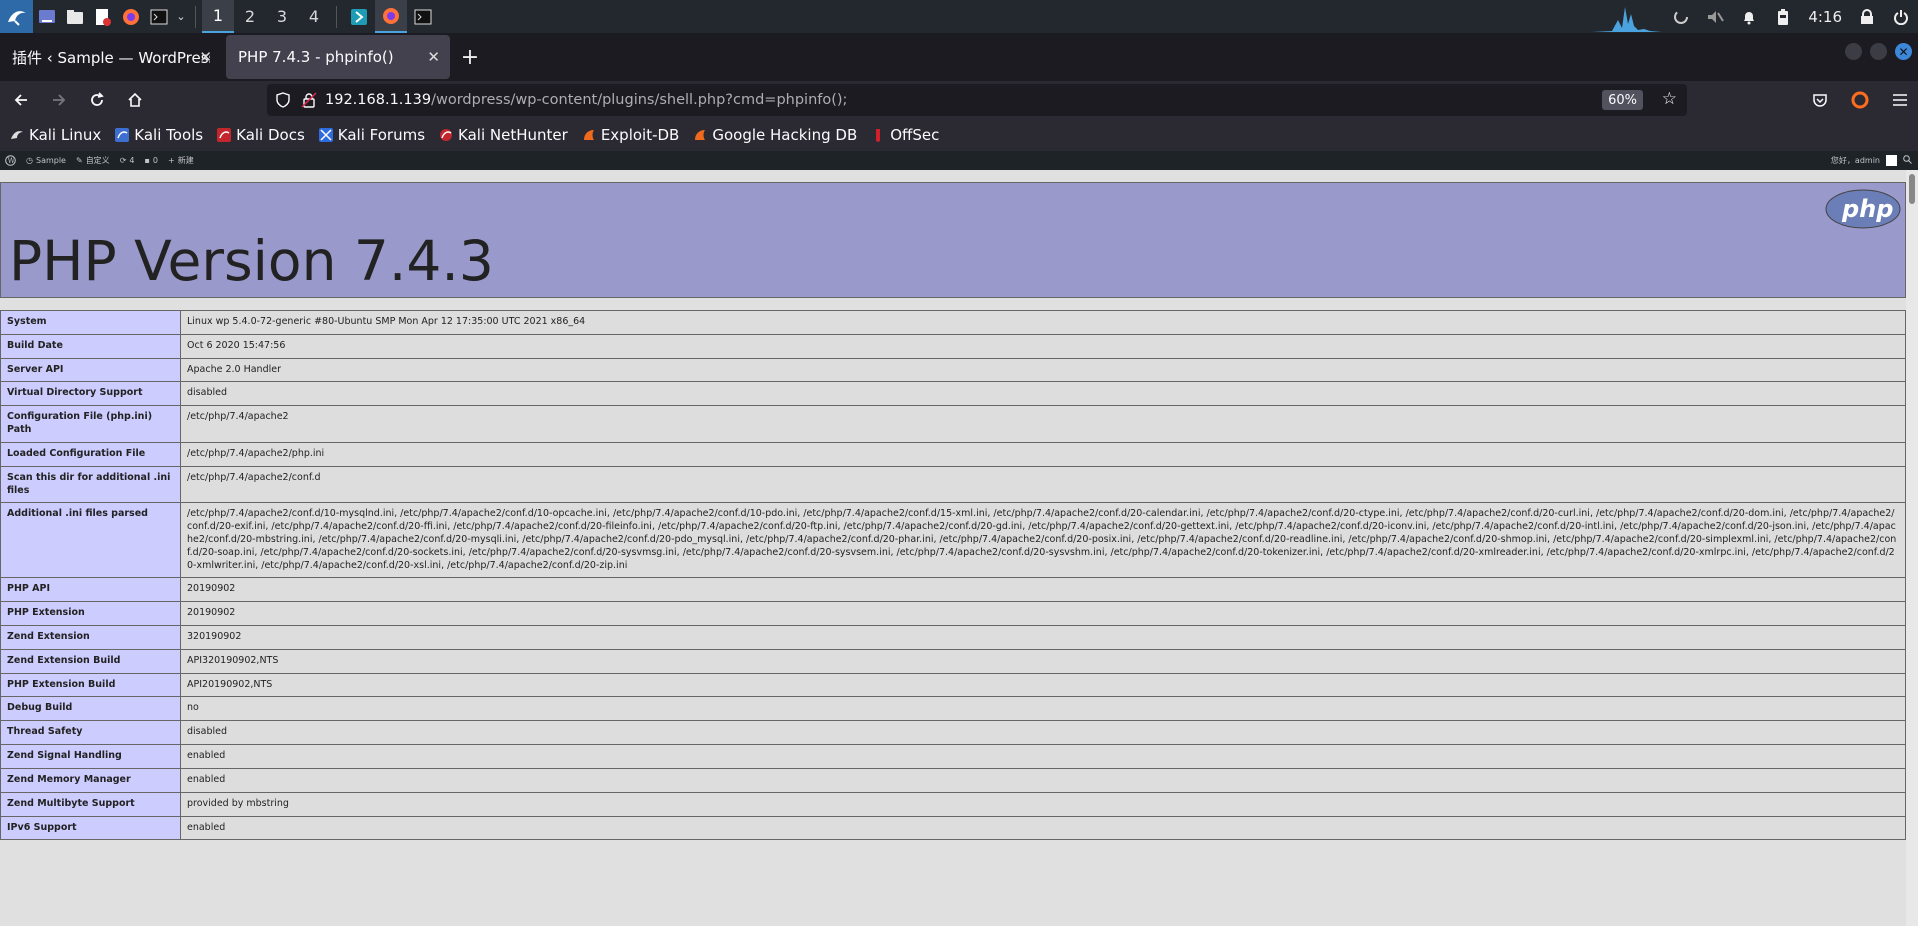 The image size is (1918, 926). What do you see at coordinates (309, 100) in the screenshot?
I see `insecure-lock-icon` at bounding box center [309, 100].